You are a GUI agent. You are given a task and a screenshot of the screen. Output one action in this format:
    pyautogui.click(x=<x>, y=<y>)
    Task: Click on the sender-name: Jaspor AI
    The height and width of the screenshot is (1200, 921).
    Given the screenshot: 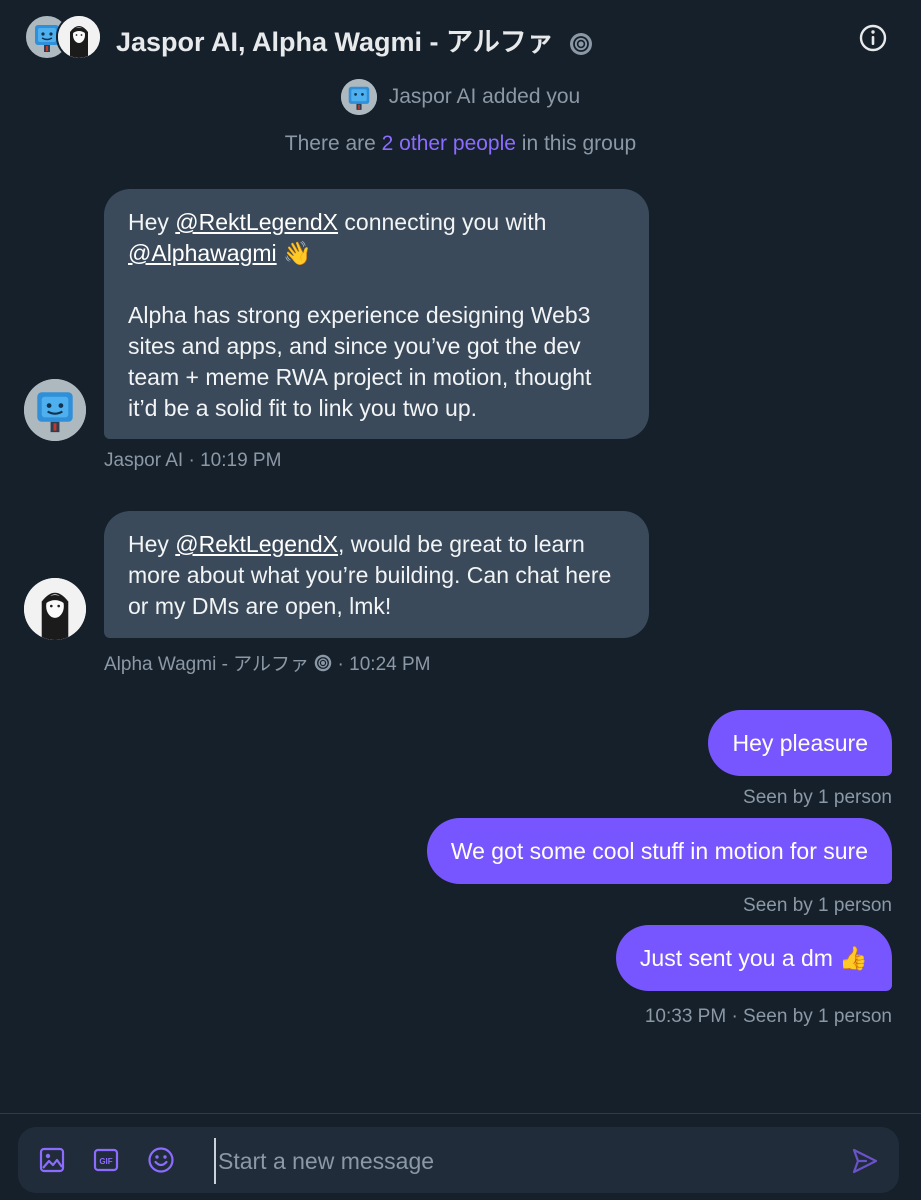 What is the action you would take?
    pyautogui.click(x=144, y=460)
    